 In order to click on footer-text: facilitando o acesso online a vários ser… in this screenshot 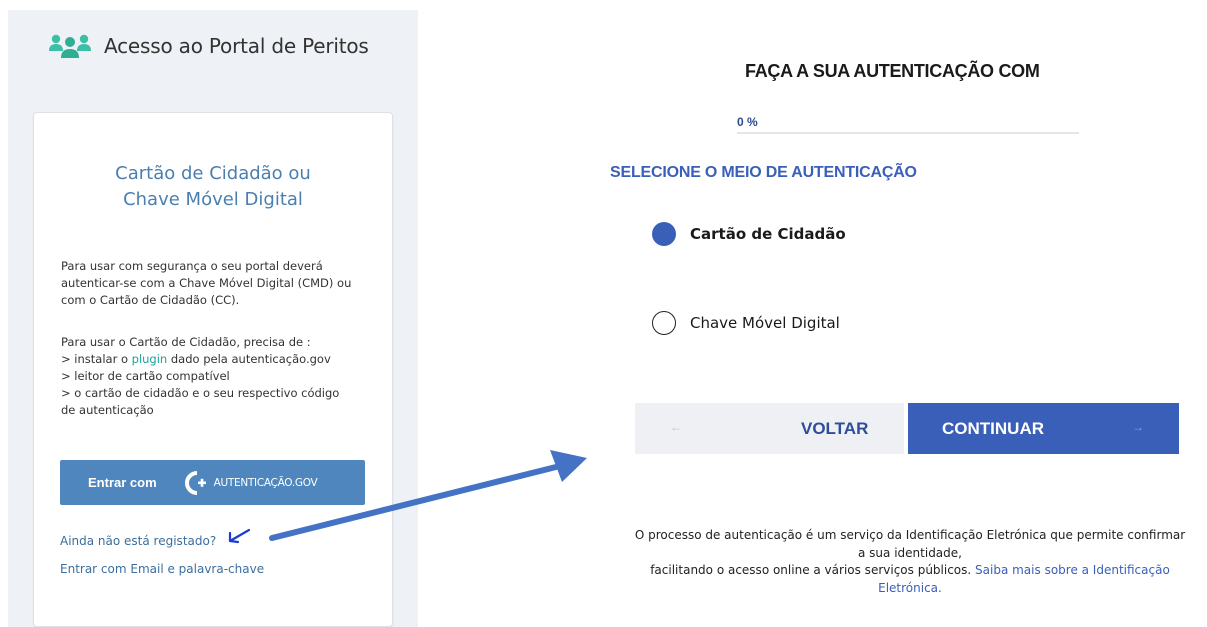, I will do `click(813, 570)`.